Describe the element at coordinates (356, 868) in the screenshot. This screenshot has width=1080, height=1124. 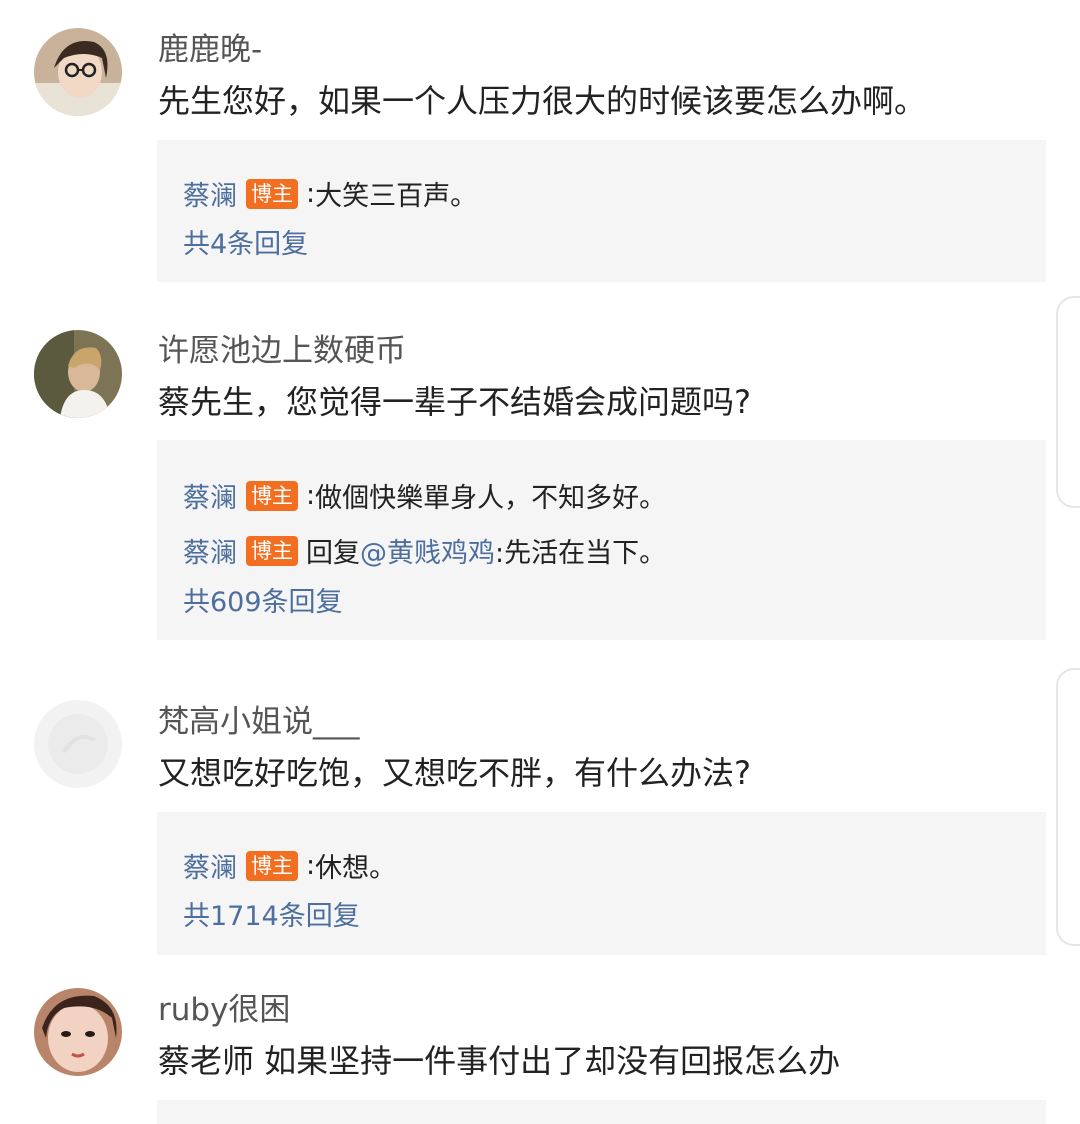
I see `reply-content: 休想。` at that location.